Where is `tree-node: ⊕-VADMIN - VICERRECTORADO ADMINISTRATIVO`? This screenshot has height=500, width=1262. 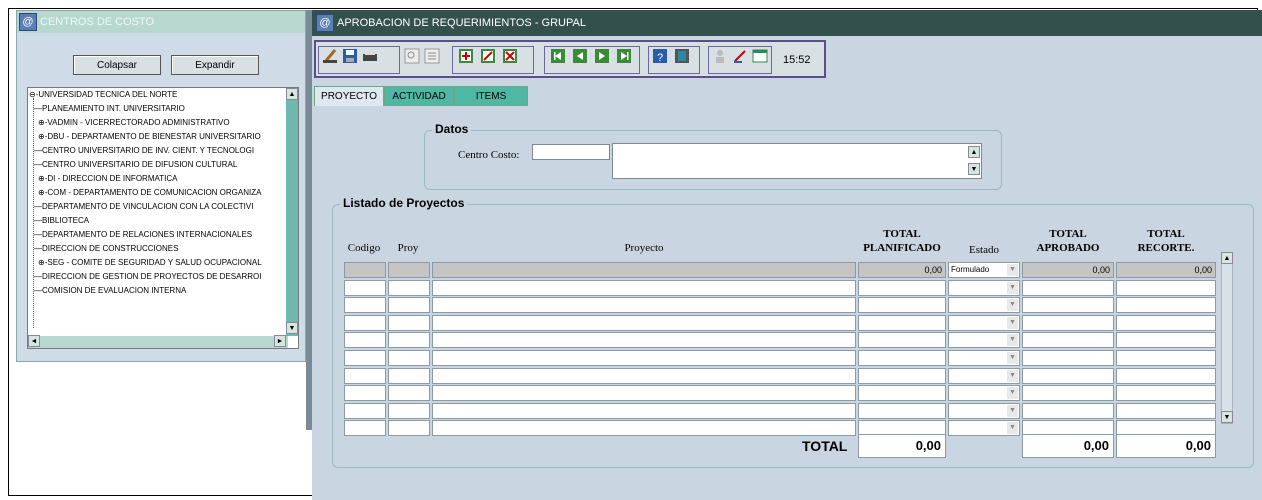
tree-node: ⊕-VADMIN - VICERRECTORADO ADMINISTRATIVO is located at coordinates (134, 123).